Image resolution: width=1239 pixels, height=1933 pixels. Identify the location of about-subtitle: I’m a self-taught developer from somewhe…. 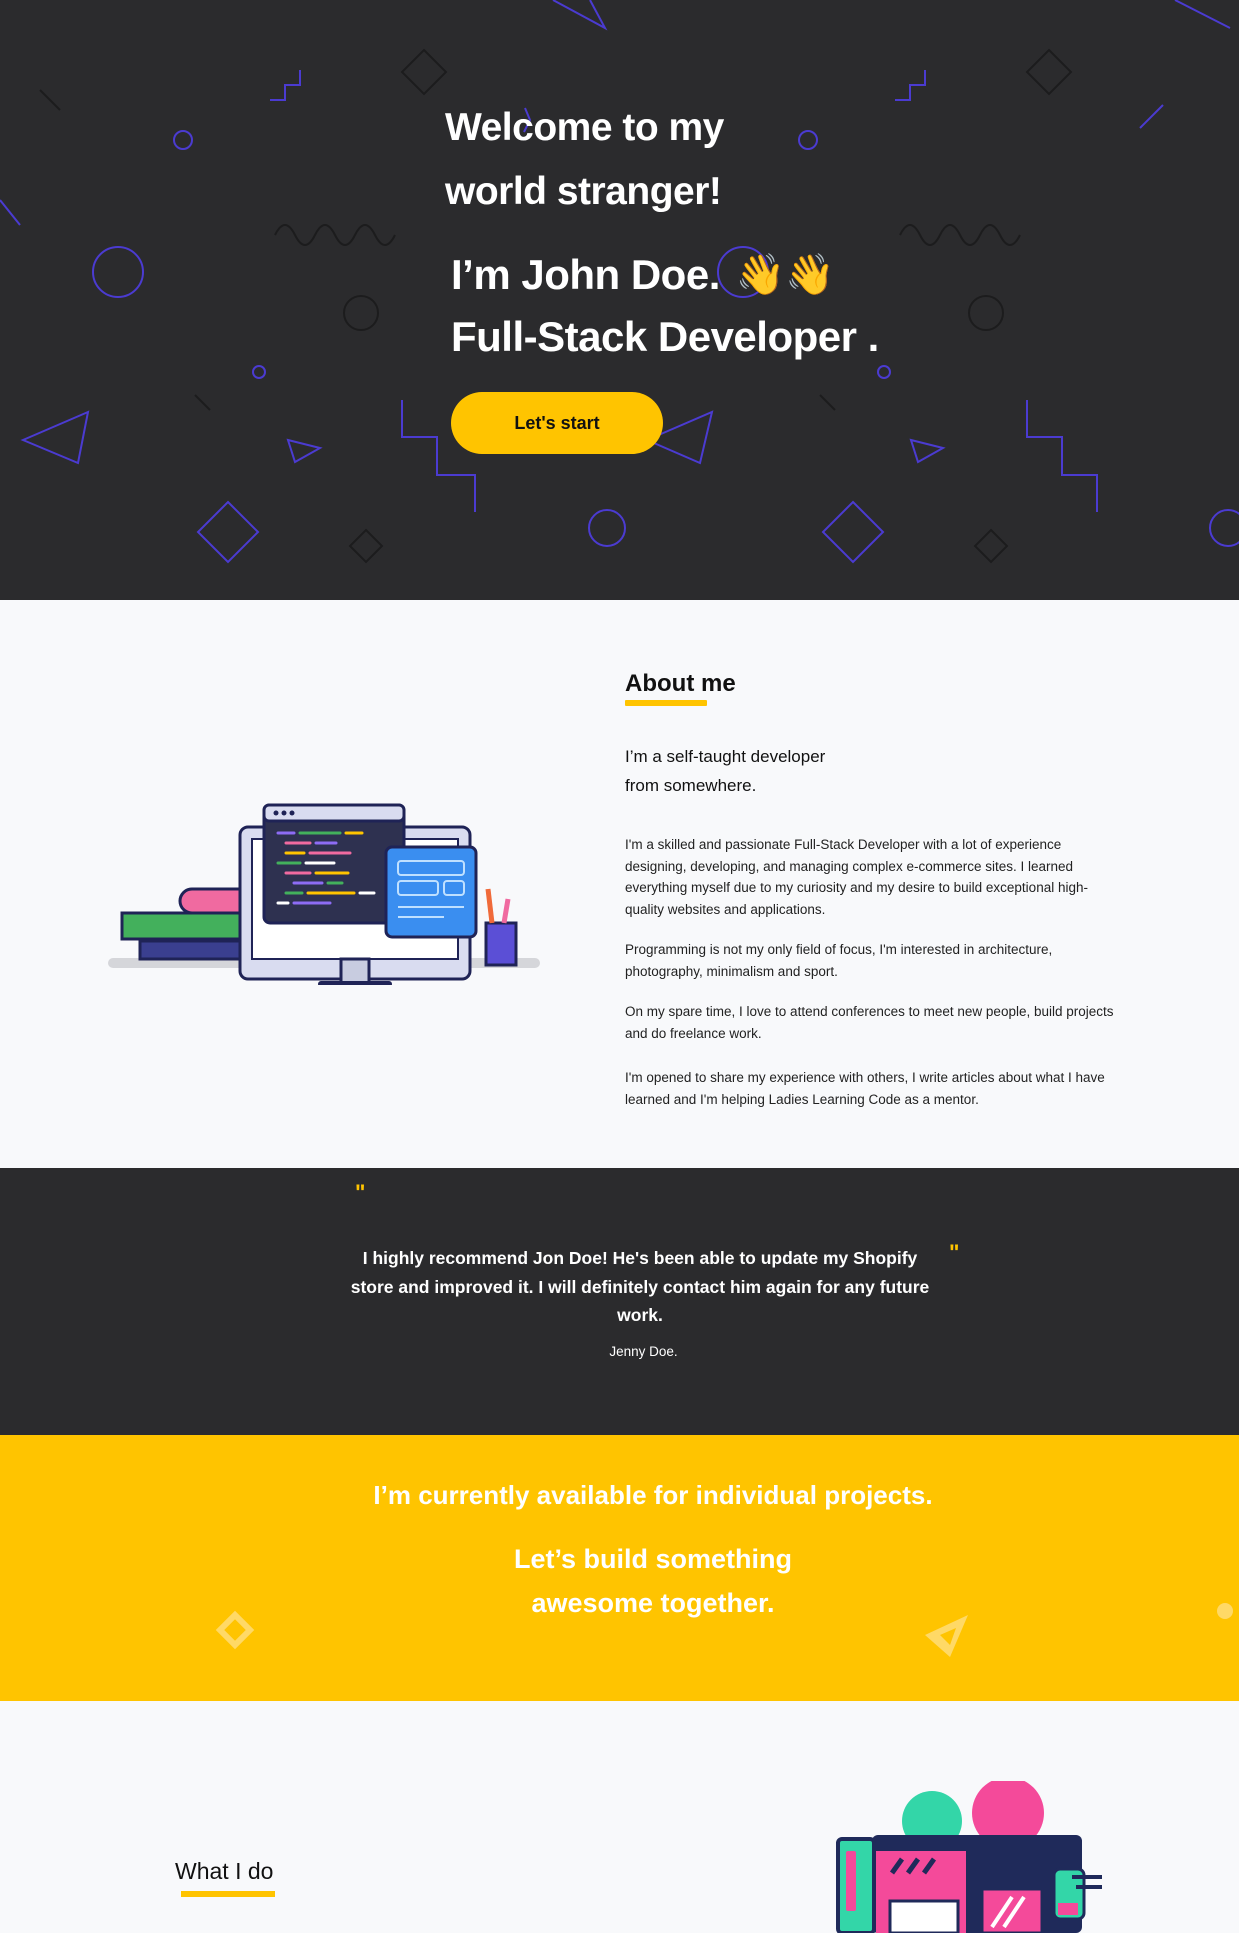
(870, 771).